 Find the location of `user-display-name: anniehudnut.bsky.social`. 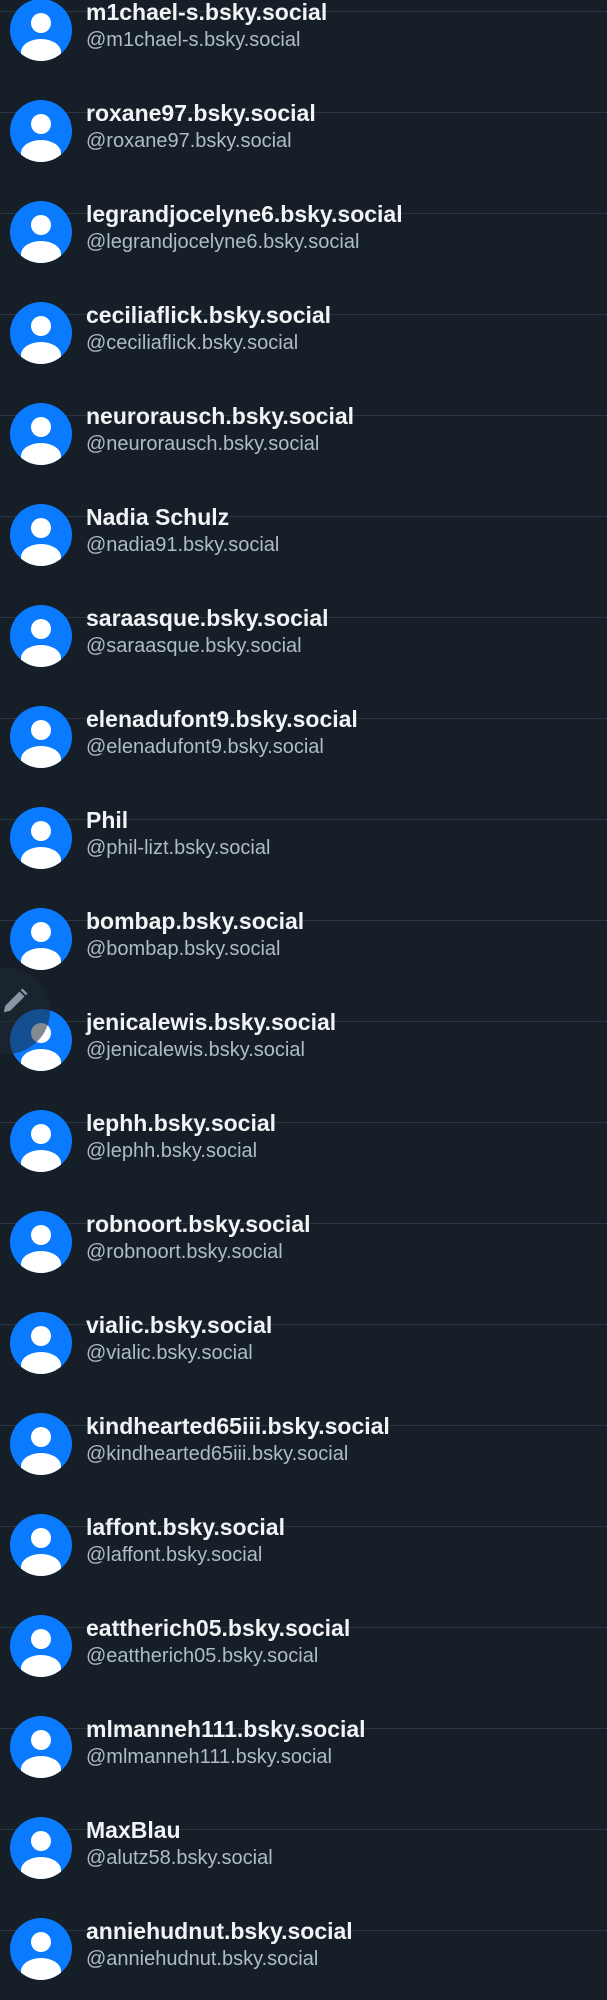

user-display-name: anniehudnut.bsky.social is located at coordinates (219, 1931).